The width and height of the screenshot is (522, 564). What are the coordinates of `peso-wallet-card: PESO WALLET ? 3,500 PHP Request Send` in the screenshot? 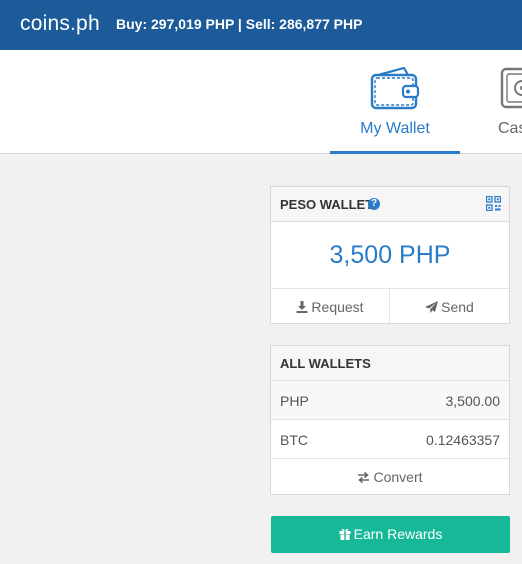 It's located at (390, 255).